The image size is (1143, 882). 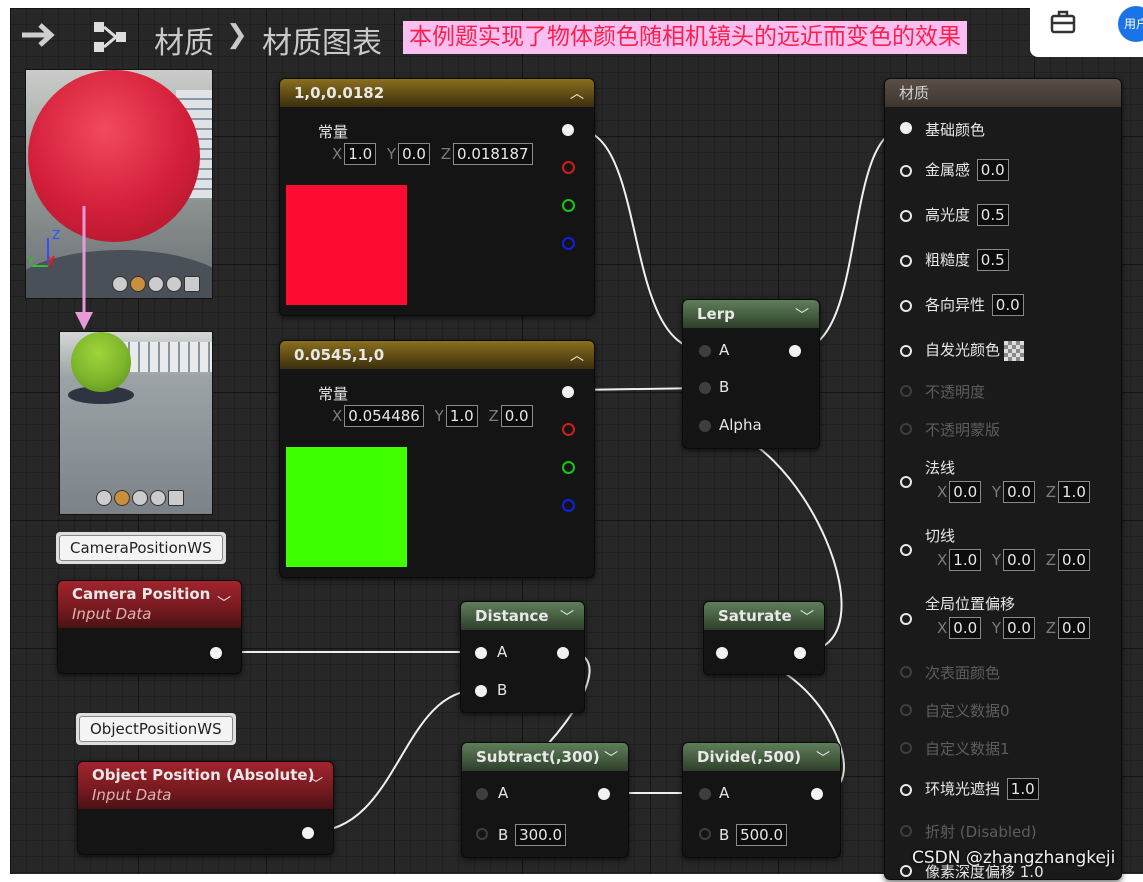 What do you see at coordinates (414, 154) in the screenshot?
I see `y-value-field: 0.0` at bounding box center [414, 154].